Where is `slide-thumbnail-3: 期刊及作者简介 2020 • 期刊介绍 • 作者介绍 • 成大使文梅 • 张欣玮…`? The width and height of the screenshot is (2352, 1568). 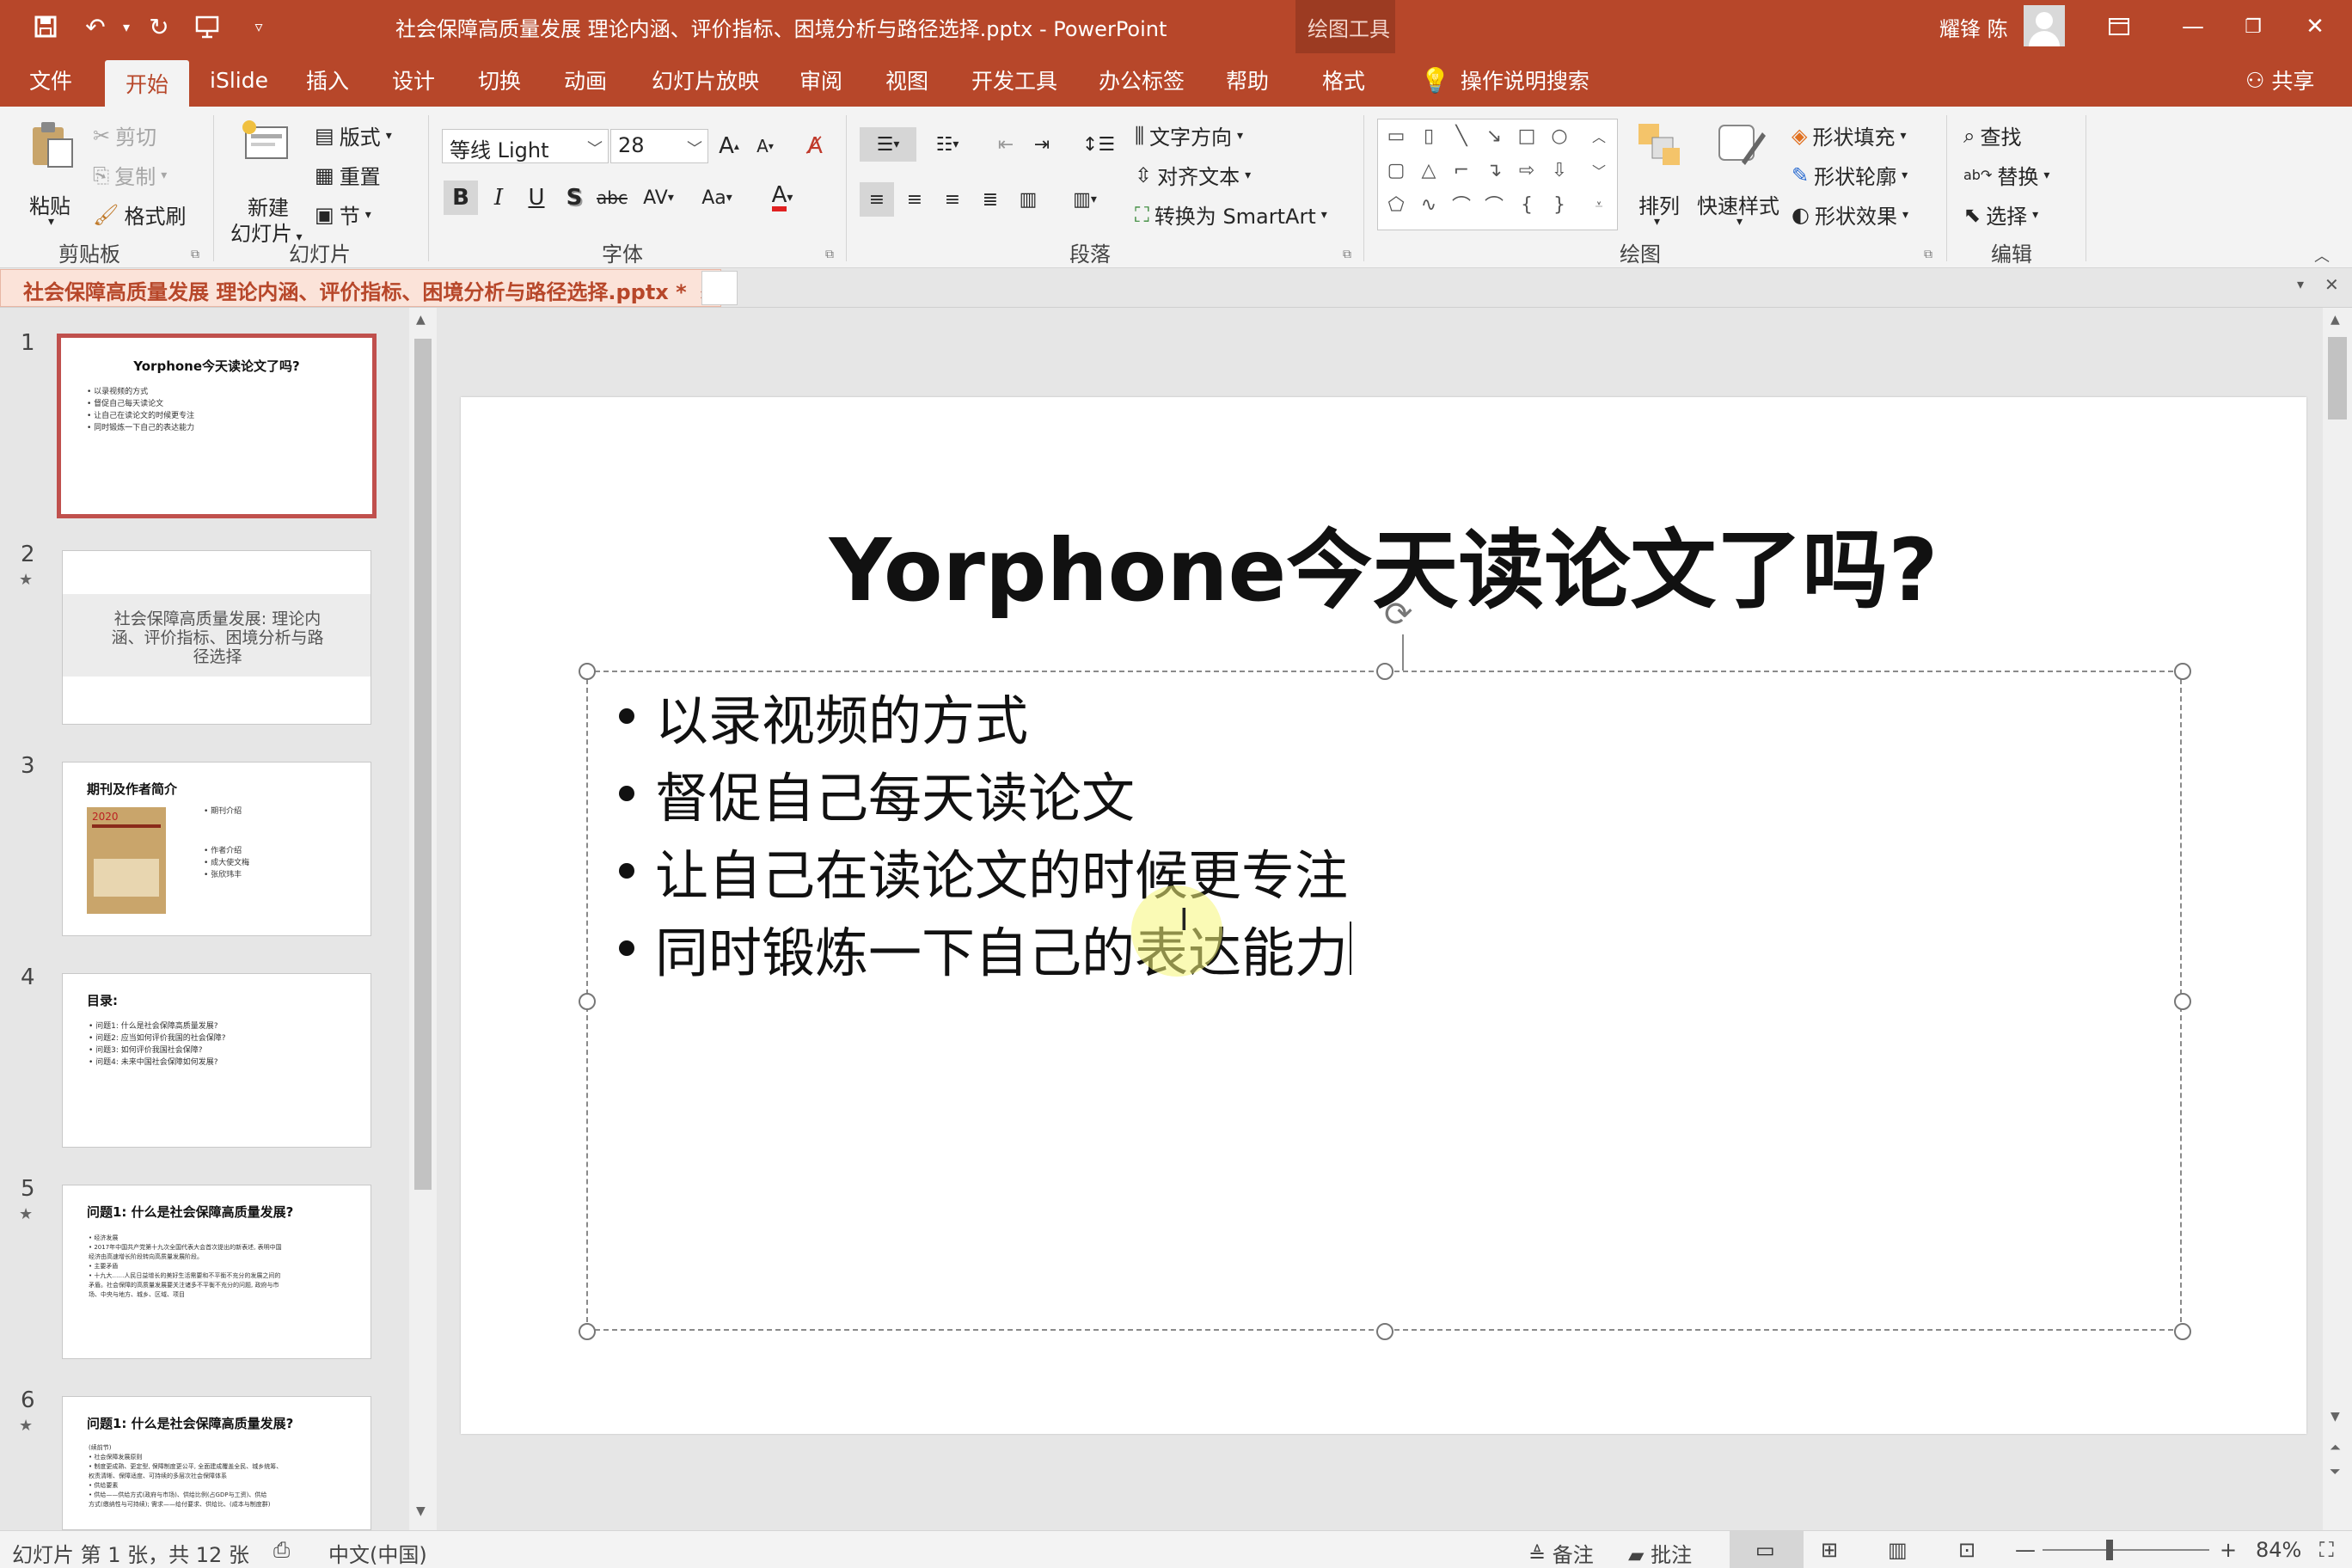 slide-thumbnail-3: 期刊及作者简介 2020 • 期刊介绍 • 作者介绍 • 成大使文梅 • 张欣玮… is located at coordinates (216, 849).